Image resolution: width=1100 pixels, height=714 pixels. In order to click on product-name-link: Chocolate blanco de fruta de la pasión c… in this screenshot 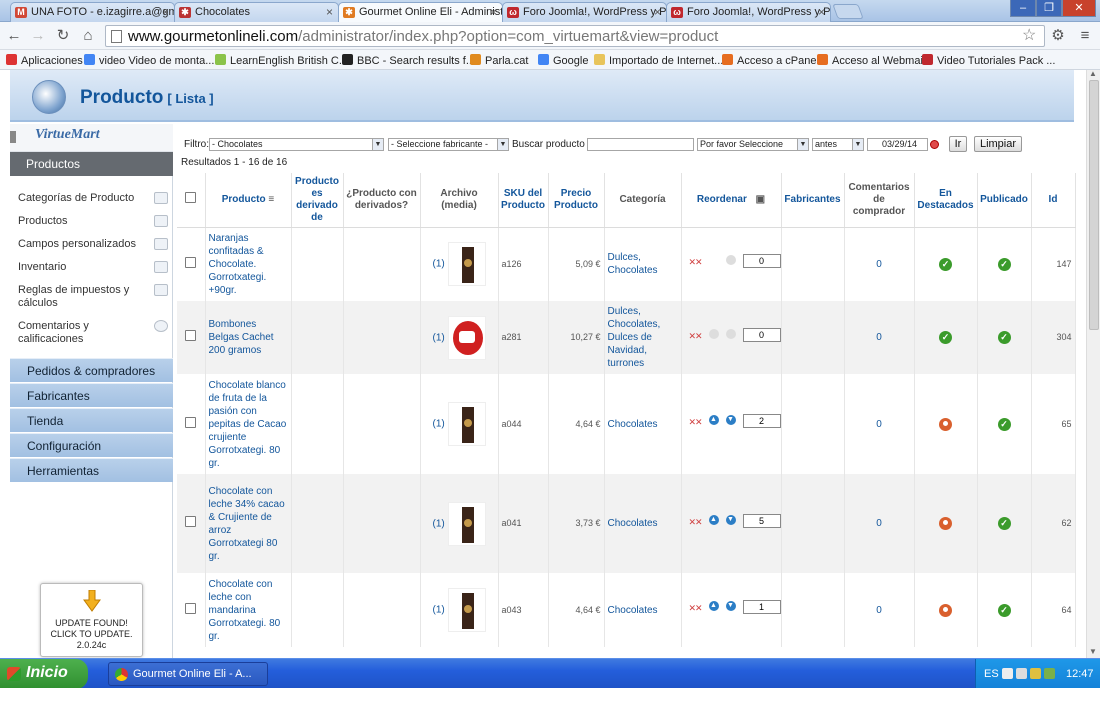, I will do `click(248, 424)`.